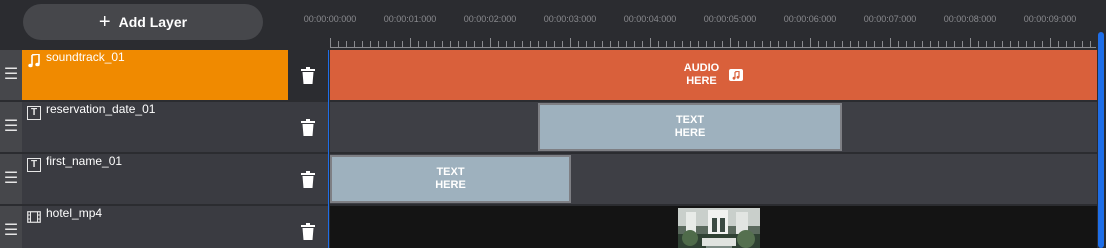  I want to click on ruler-tick-label: 00:00:09:000, so click(1050, 19).